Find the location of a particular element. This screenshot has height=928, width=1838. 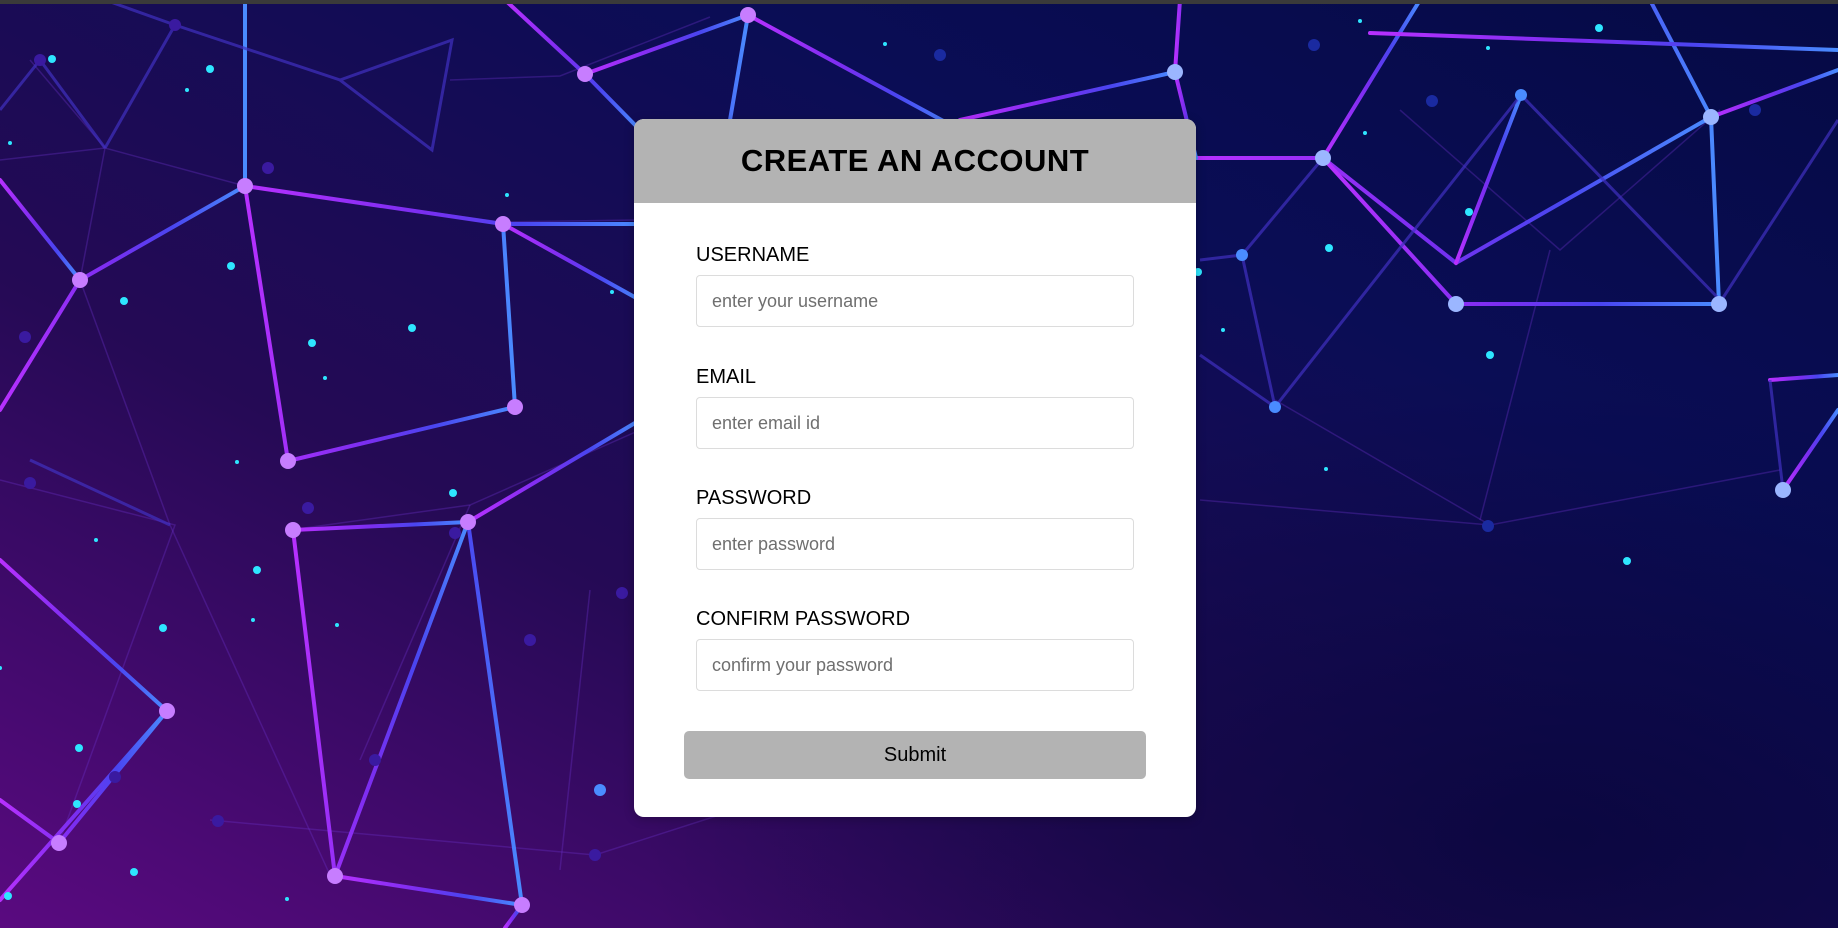

confirm-password-label: CONFIRM PASSWORD is located at coordinates (803, 619).